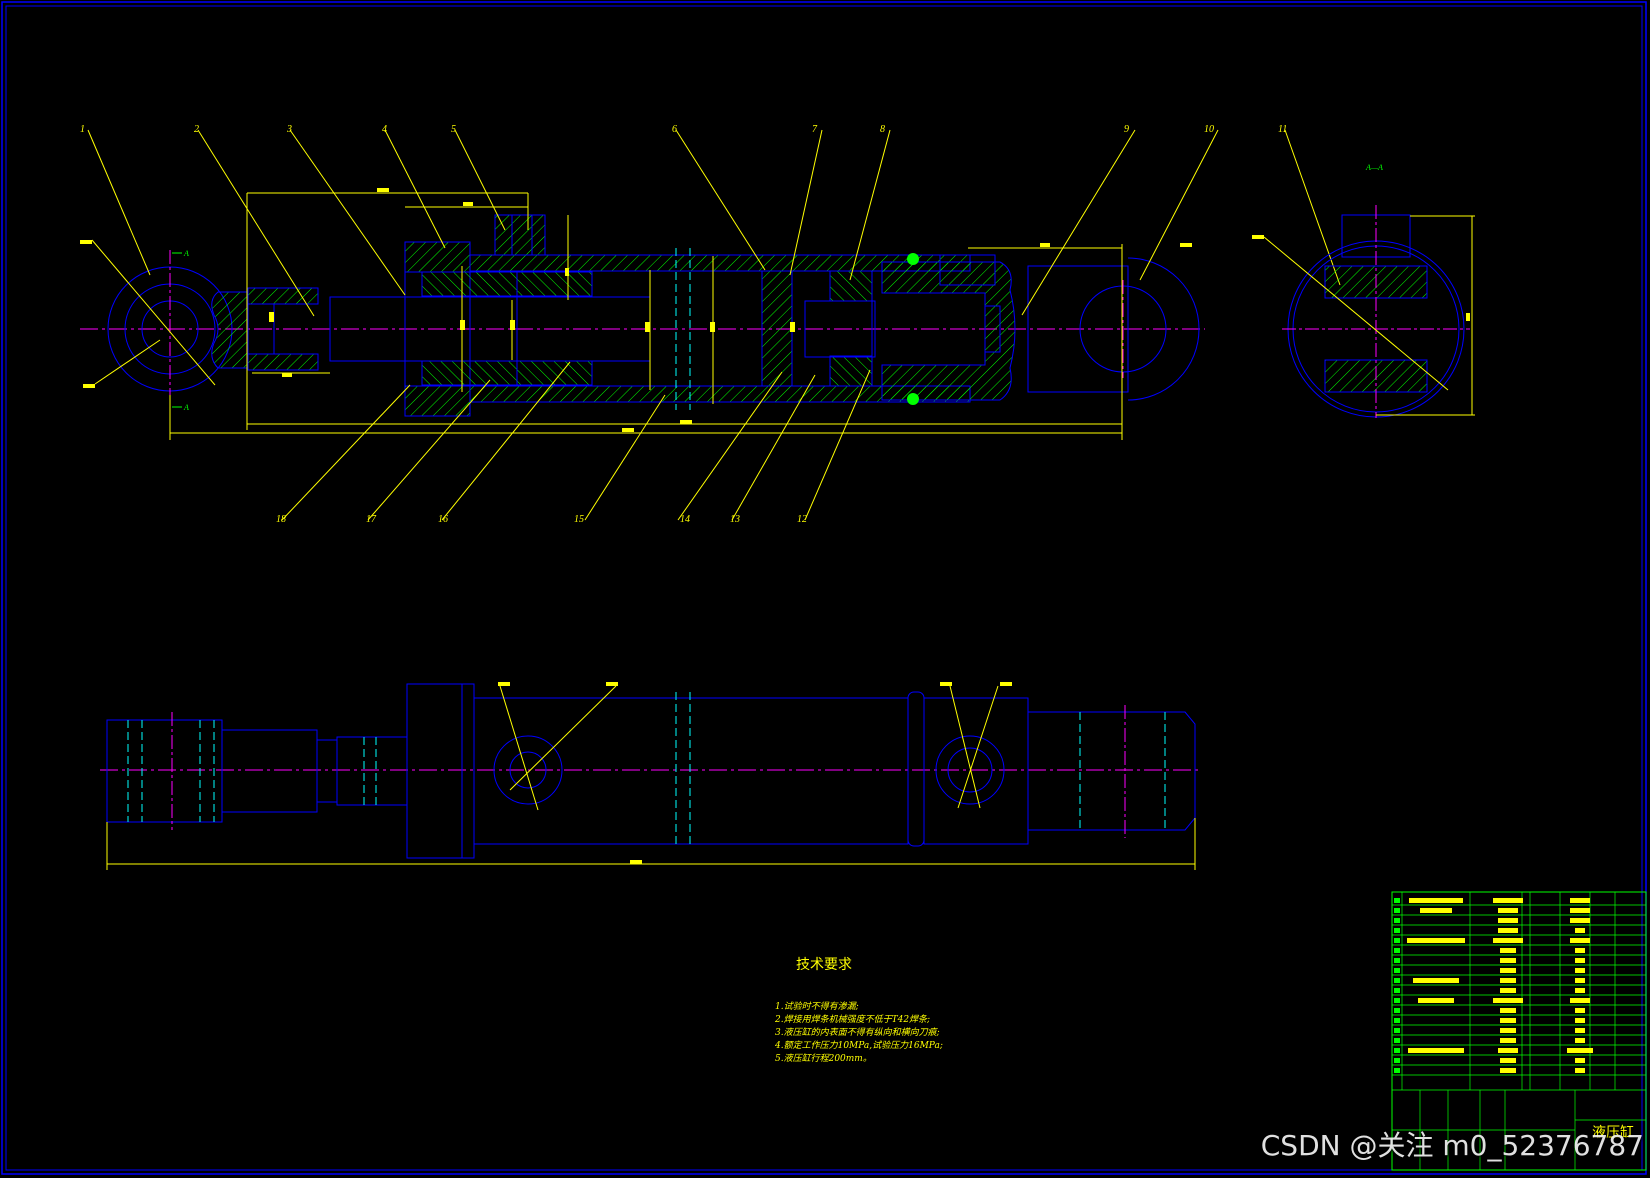 This screenshot has height=1178, width=1650. Describe the element at coordinates (1452, 1145) in the screenshot. I see `watermark: CSDN @关注 m0_52376787` at that location.